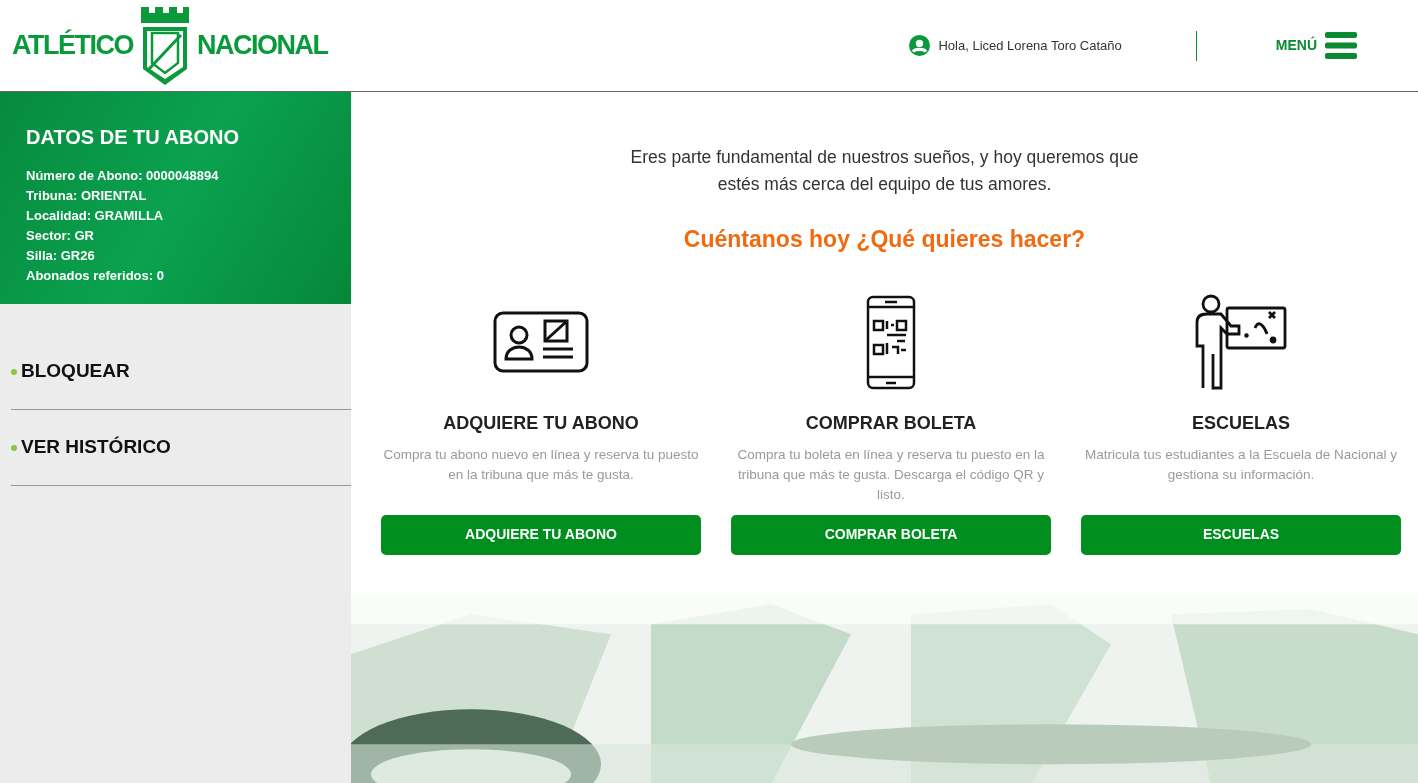 The width and height of the screenshot is (1418, 783). Describe the element at coordinates (541, 423) in the screenshot. I see `option-title: ADQUIERE TU ABONO` at that location.